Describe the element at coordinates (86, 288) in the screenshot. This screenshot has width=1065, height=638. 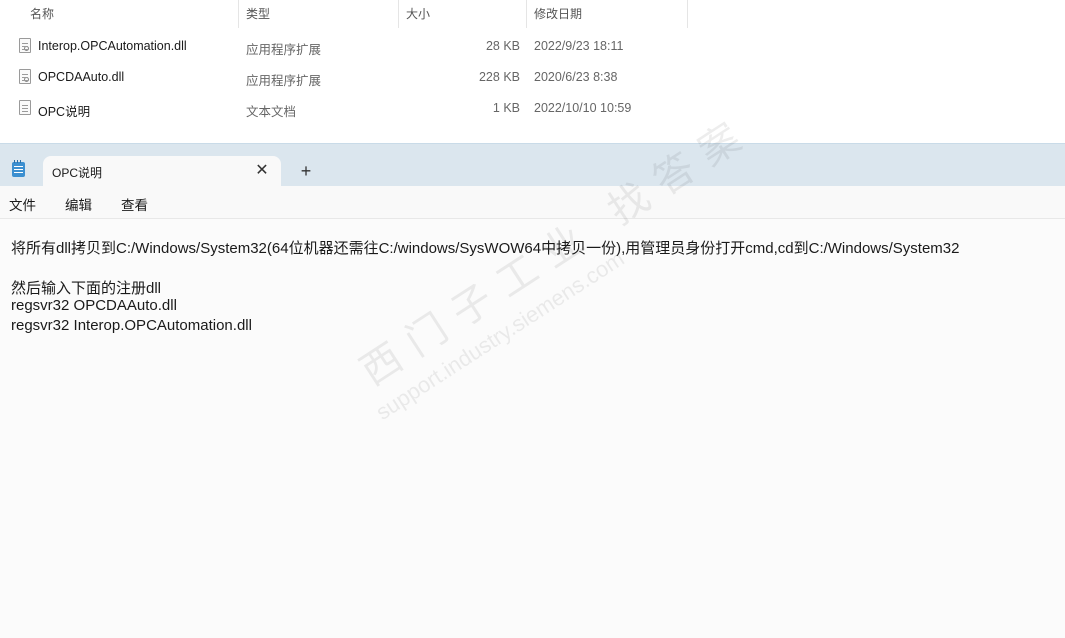
I see `editor-line: 然后输入下面的注册dll` at that location.